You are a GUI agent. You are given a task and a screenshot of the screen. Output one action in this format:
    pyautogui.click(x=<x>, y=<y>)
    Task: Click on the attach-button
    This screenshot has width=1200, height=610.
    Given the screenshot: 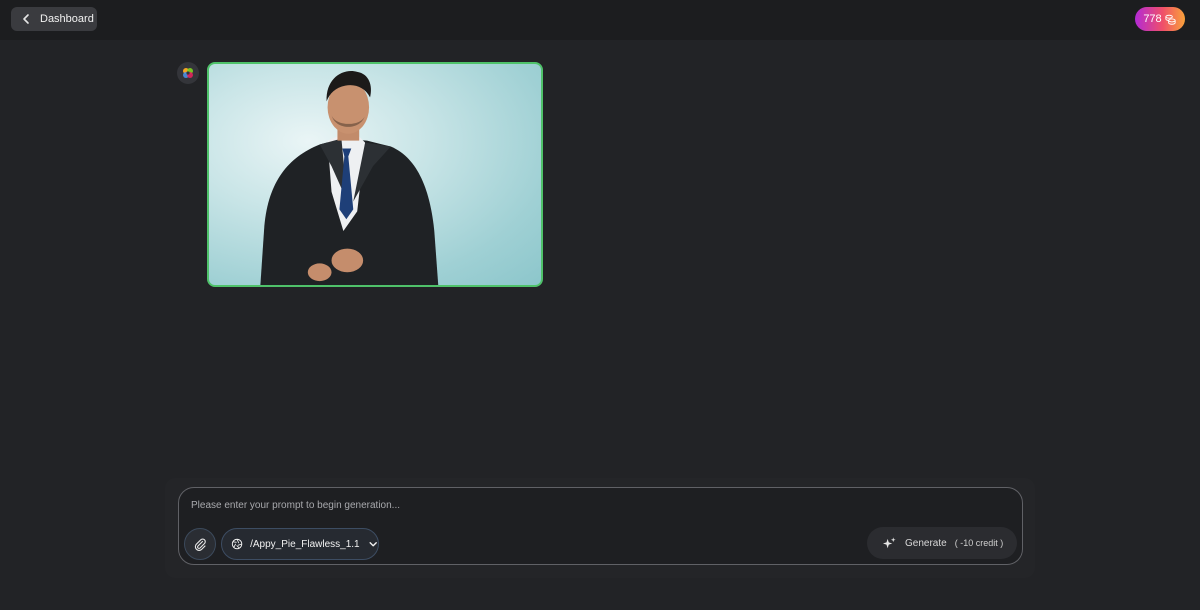 What is the action you would take?
    pyautogui.click(x=200, y=544)
    